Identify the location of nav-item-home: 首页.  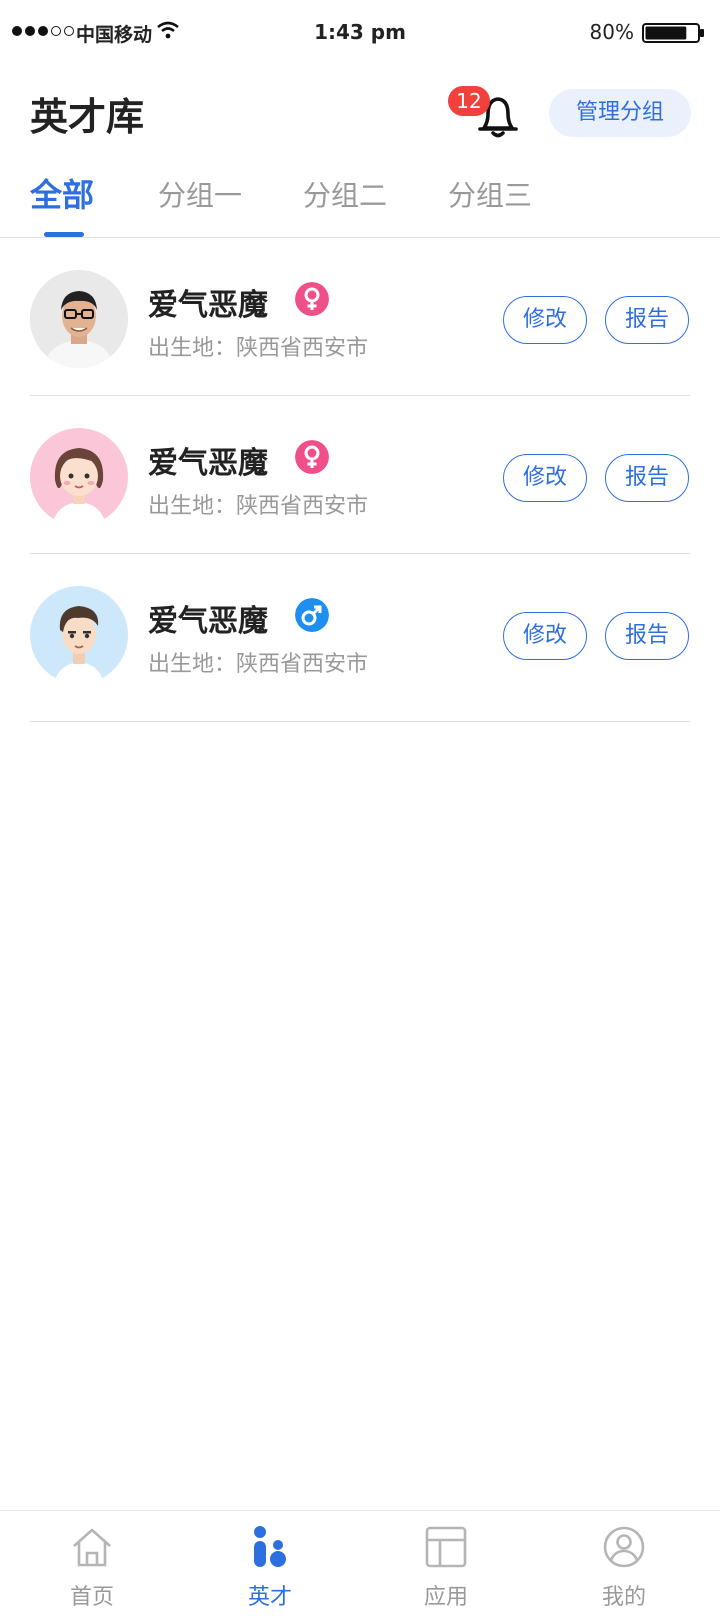
(92, 1567).